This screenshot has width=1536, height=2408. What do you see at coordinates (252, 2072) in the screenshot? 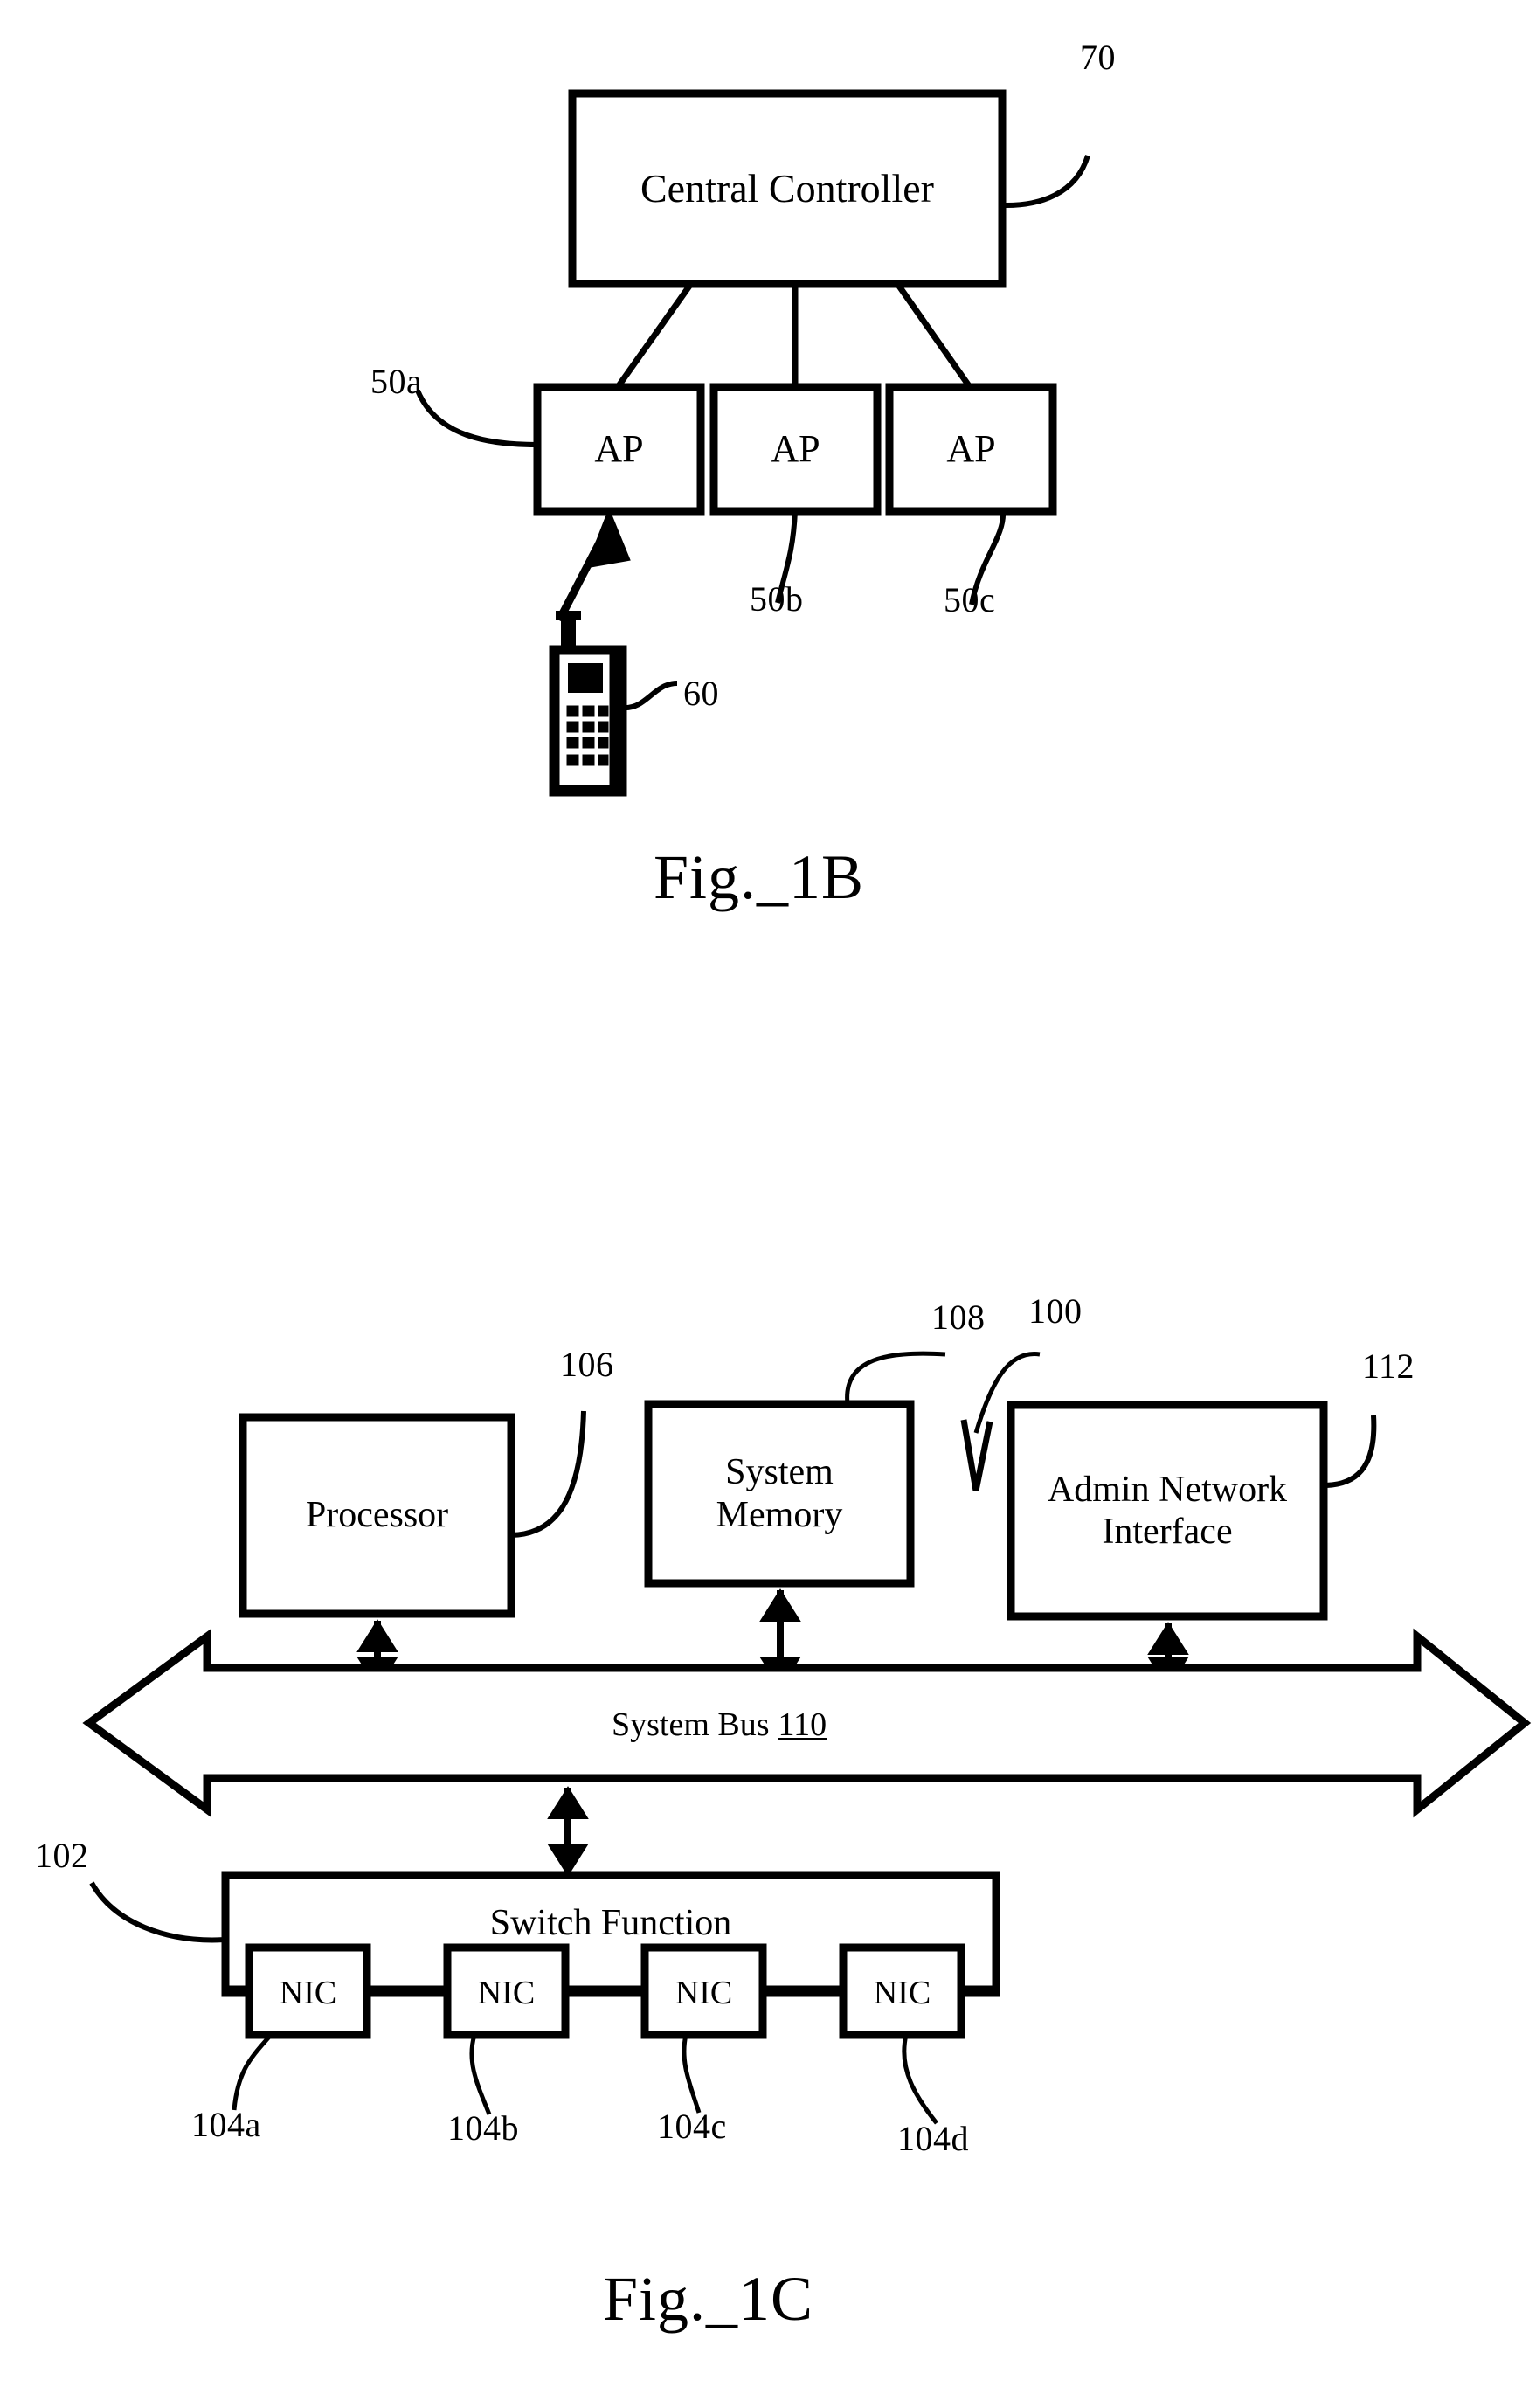
I see `ref-104a-leader` at bounding box center [252, 2072].